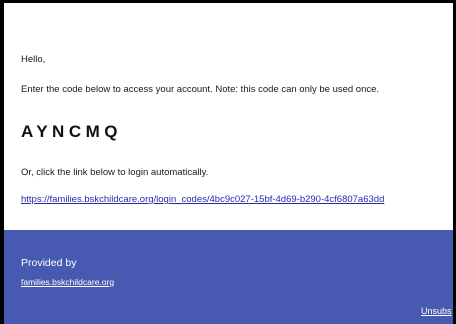  What do you see at coordinates (71, 131) in the screenshot?
I see `access-code: AYNCMQ` at bounding box center [71, 131].